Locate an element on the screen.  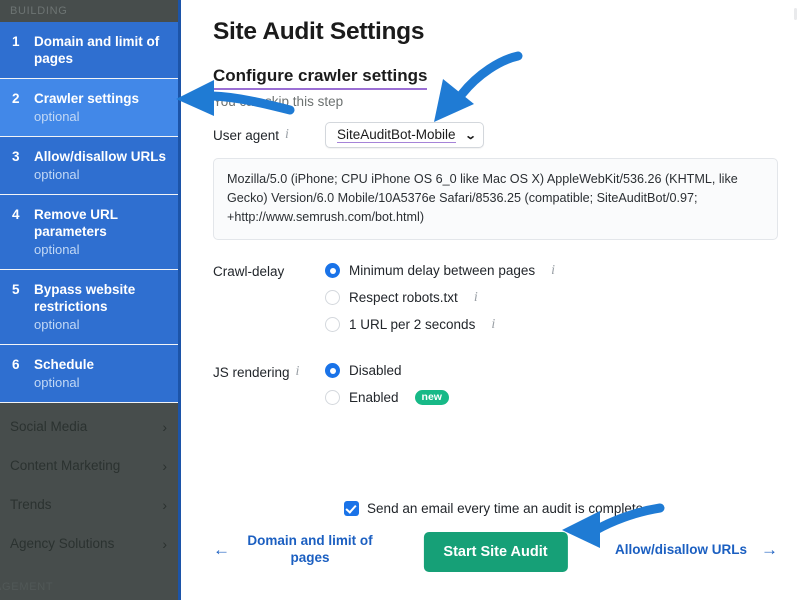
next-step-nav: Allow/disallow URLs → is located at coordinates (696, 549).